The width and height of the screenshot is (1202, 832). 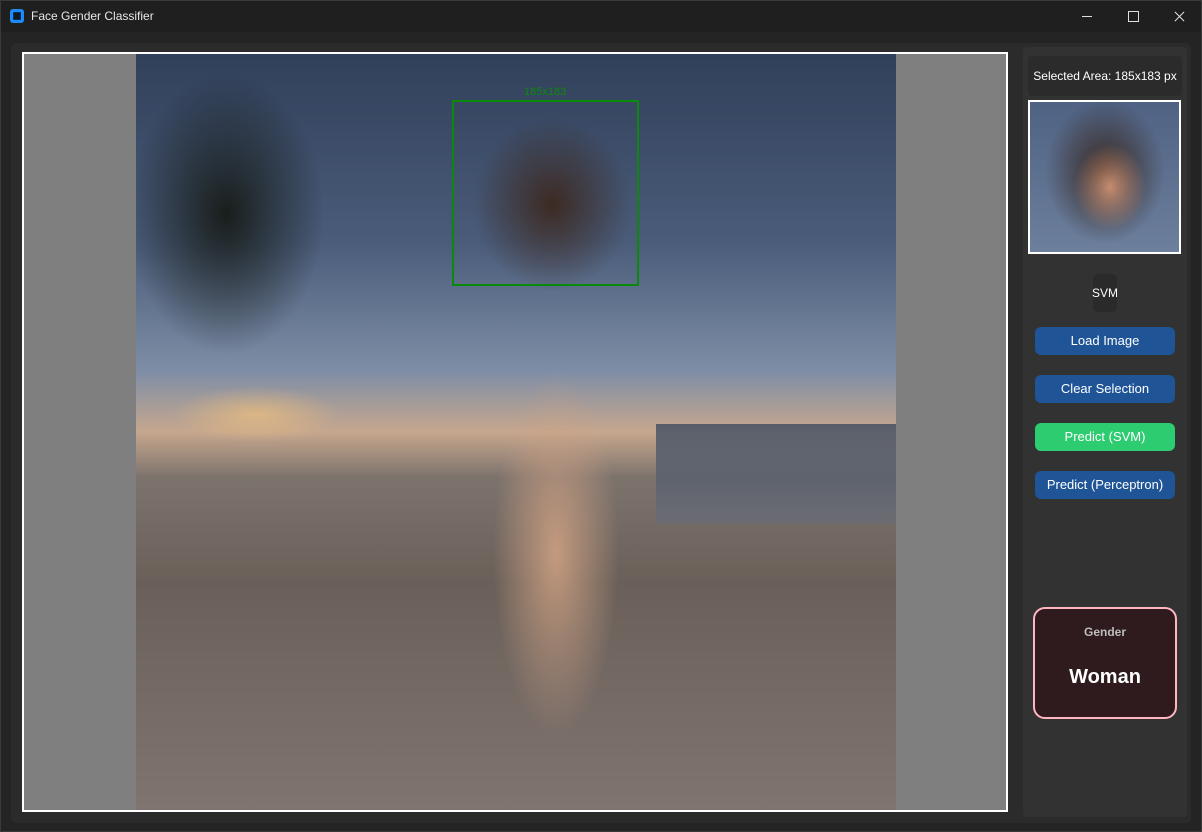 What do you see at coordinates (1104, 632) in the screenshot?
I see `gender-label: Gender` at bounding box center [1104, 632].